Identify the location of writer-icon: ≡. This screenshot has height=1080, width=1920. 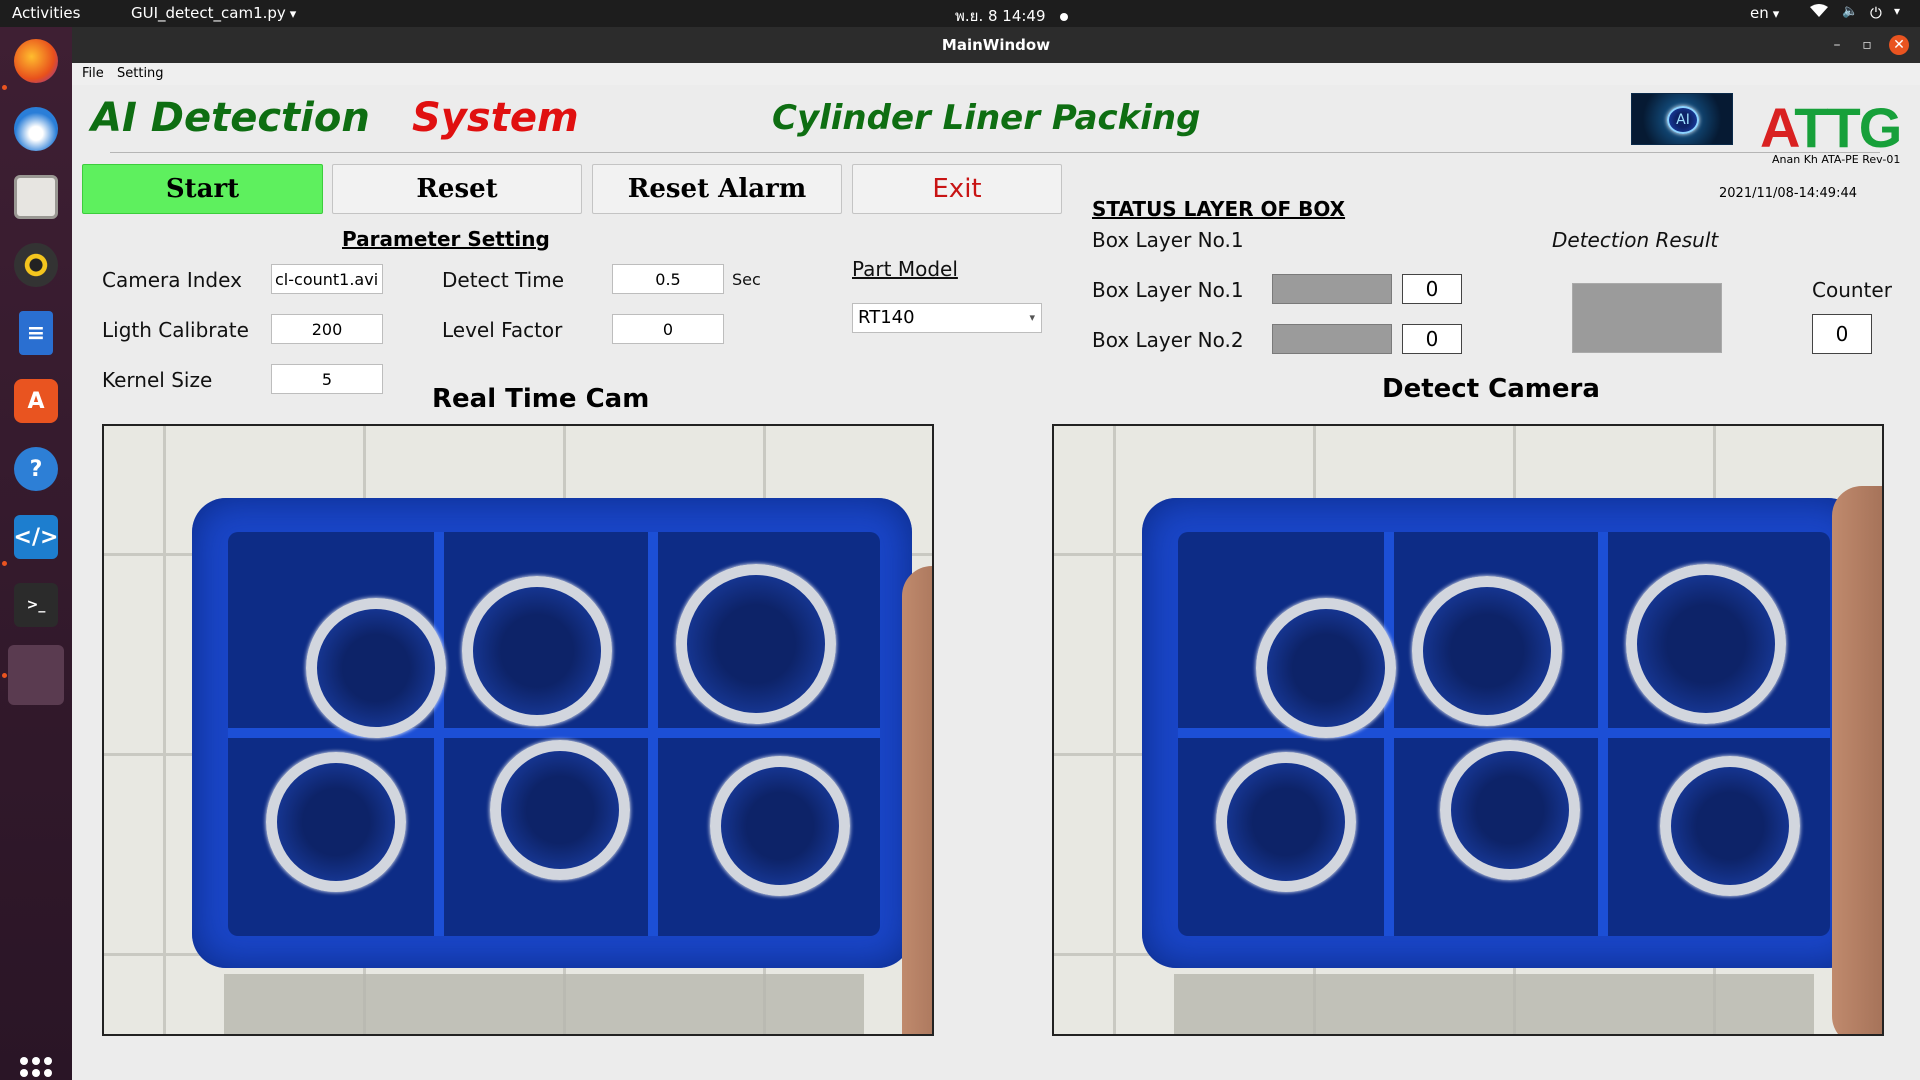
(36, 333).